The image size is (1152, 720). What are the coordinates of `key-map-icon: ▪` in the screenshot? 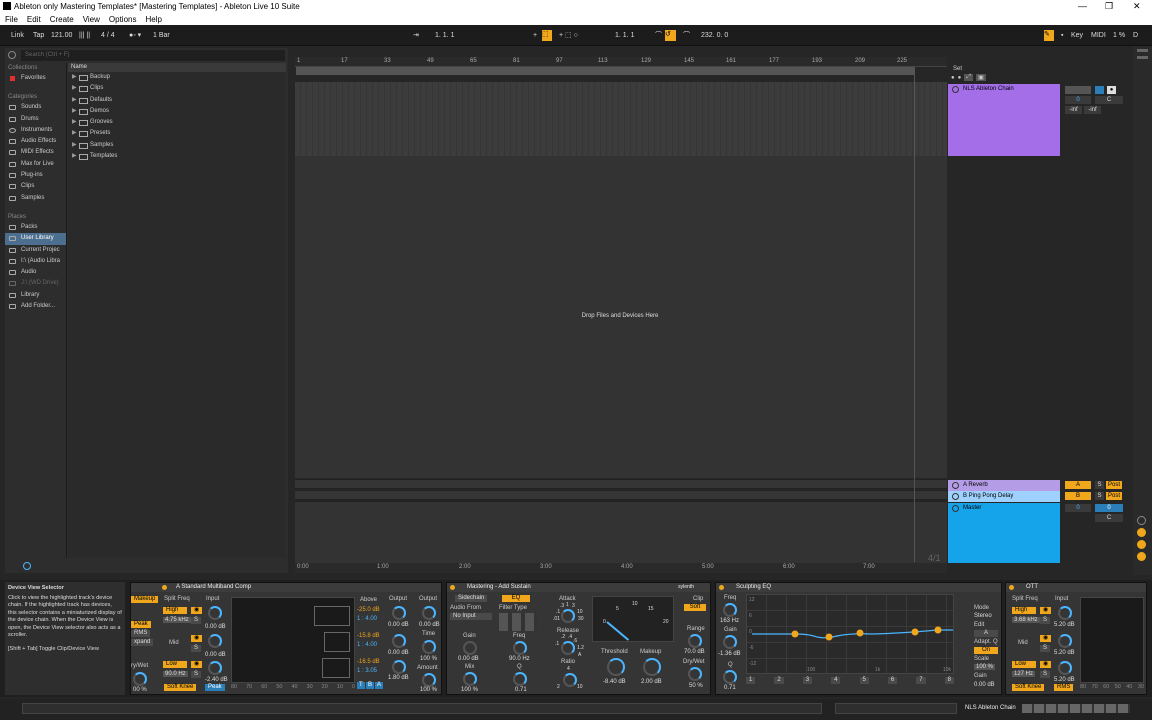 It's located at (1062, 35).